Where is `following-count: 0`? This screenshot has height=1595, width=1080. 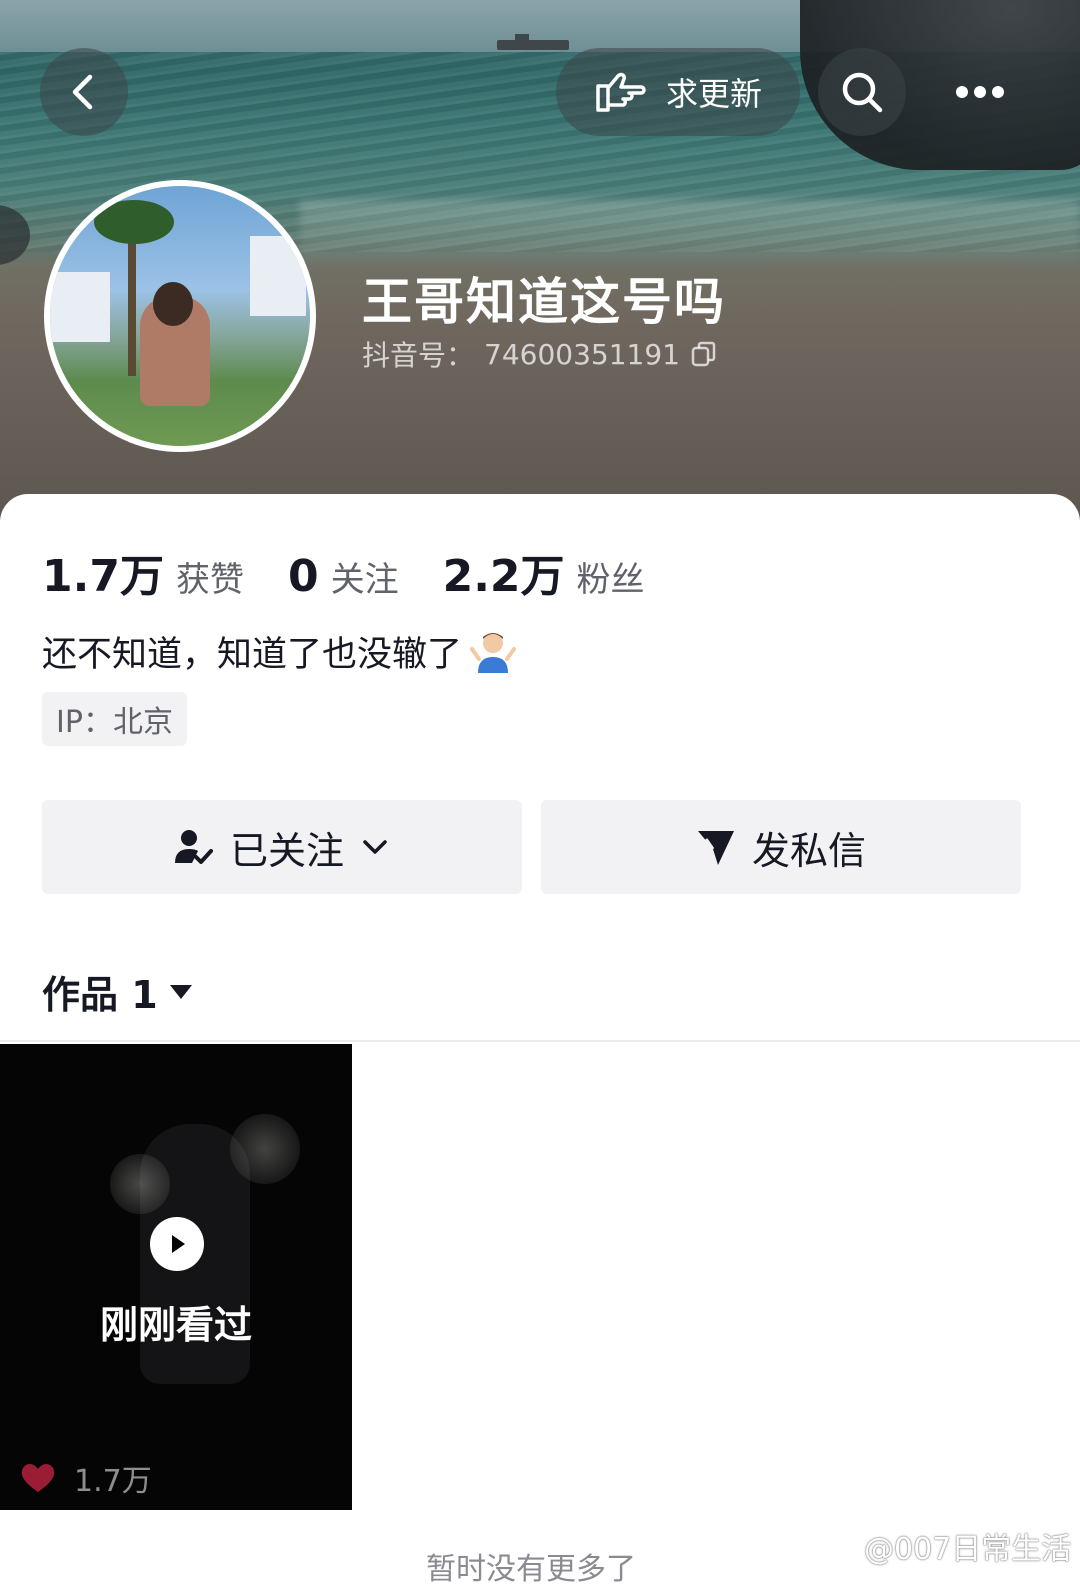
following-count: 0 is located at coordinates (303, 576).